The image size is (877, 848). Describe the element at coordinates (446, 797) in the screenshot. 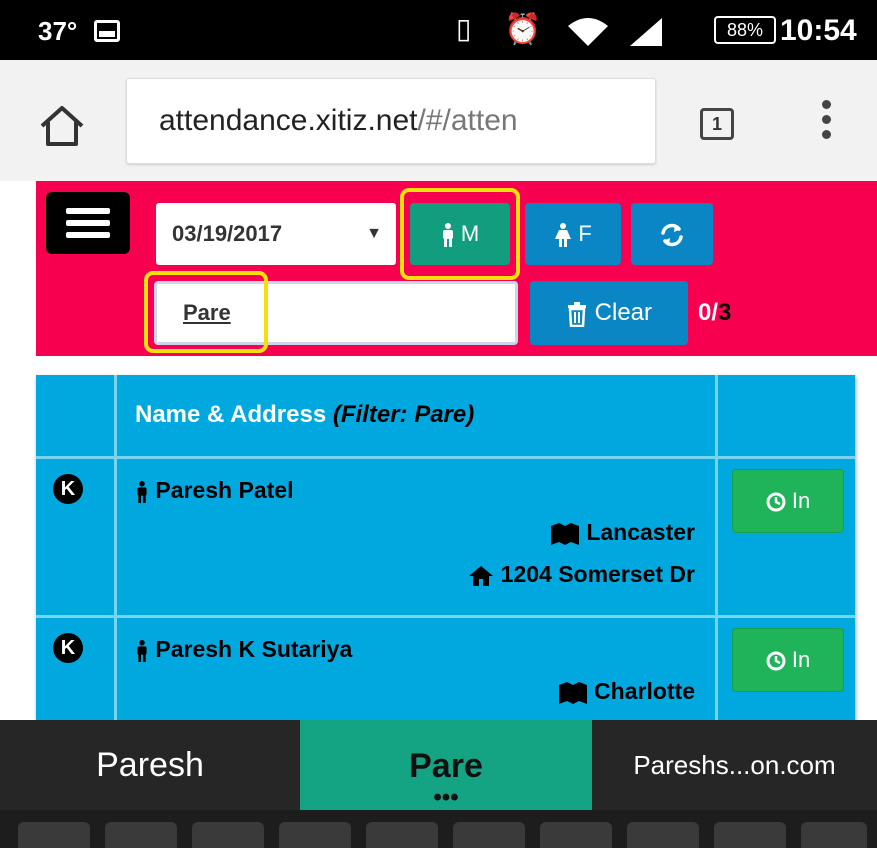

I see `more-suggestions-dots: •••` at that location.